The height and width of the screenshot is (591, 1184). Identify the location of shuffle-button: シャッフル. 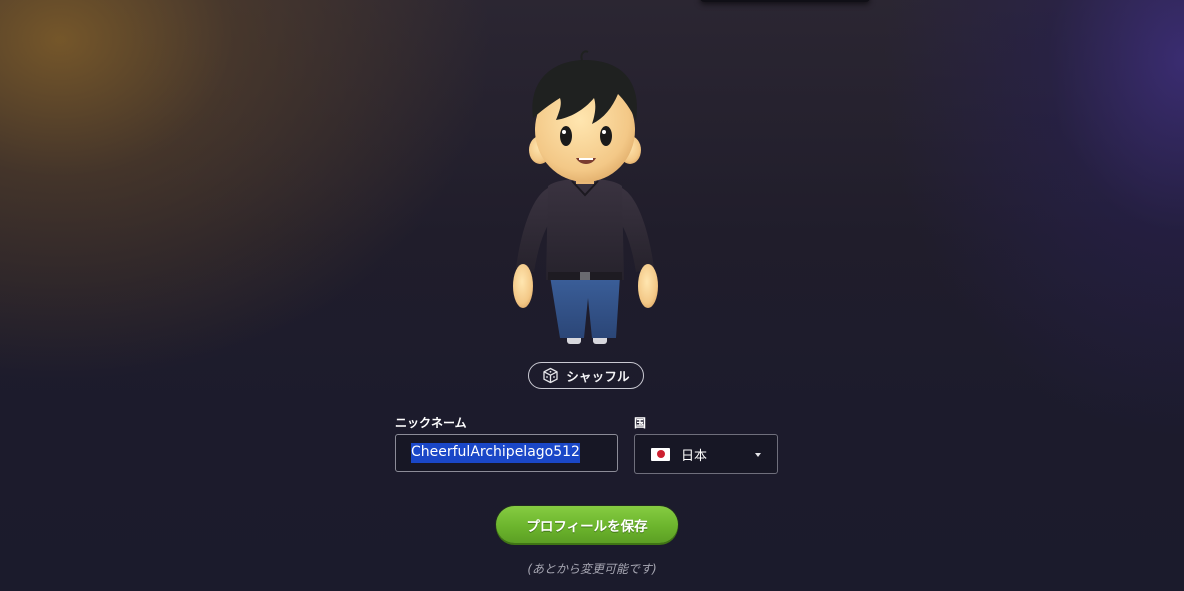
(586, 375).